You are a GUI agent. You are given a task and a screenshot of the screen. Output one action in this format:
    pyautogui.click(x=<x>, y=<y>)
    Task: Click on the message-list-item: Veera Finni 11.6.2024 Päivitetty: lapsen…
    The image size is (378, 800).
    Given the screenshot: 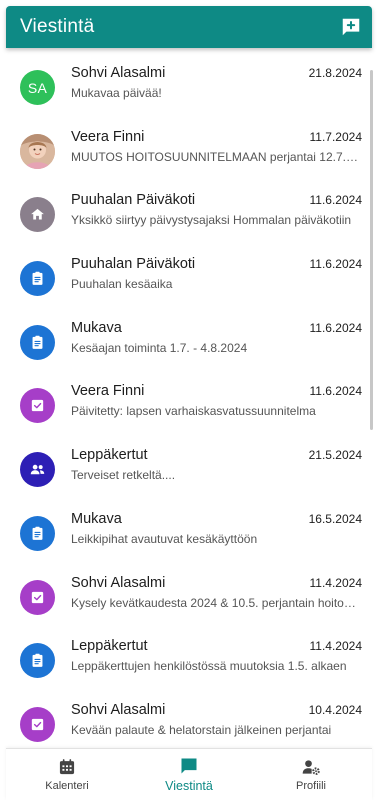 What is the action you would take?
    pyautogui.click(x=189, y=404)
    